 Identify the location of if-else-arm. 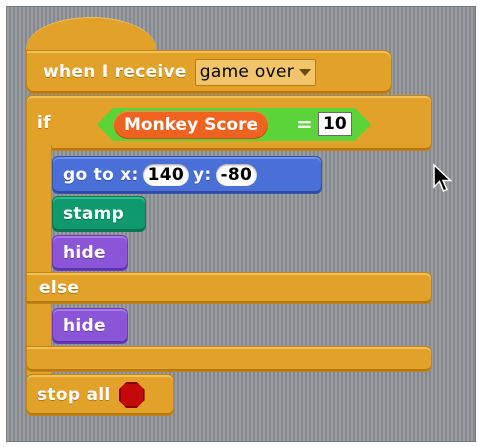
(39, 260).